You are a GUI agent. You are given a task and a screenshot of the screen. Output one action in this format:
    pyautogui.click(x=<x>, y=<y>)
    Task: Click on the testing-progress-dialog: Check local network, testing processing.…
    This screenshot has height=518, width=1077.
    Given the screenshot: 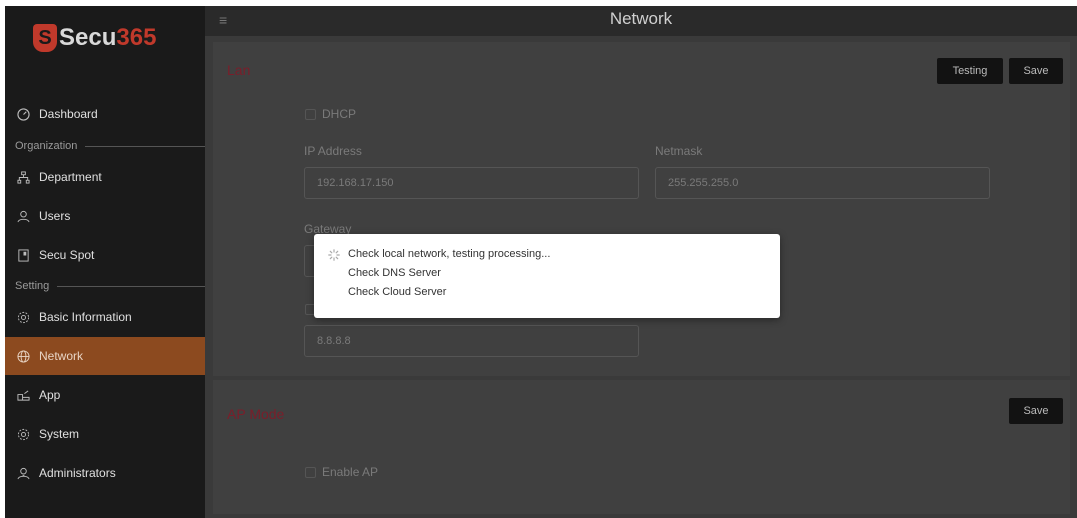 What is the action you would take?
    pyautogui.click(x=547, y=276)
    